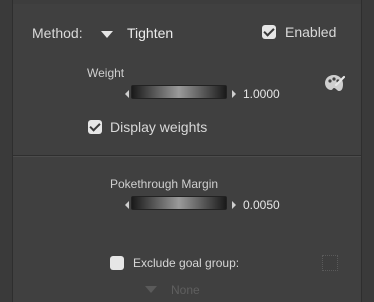 The height and width of the screenshot is (302, 374). What do you see at coordinates (185, 290) in the screenshot?
I see `goal-group-dropdown-value: None` at bounding box center [185, 290].